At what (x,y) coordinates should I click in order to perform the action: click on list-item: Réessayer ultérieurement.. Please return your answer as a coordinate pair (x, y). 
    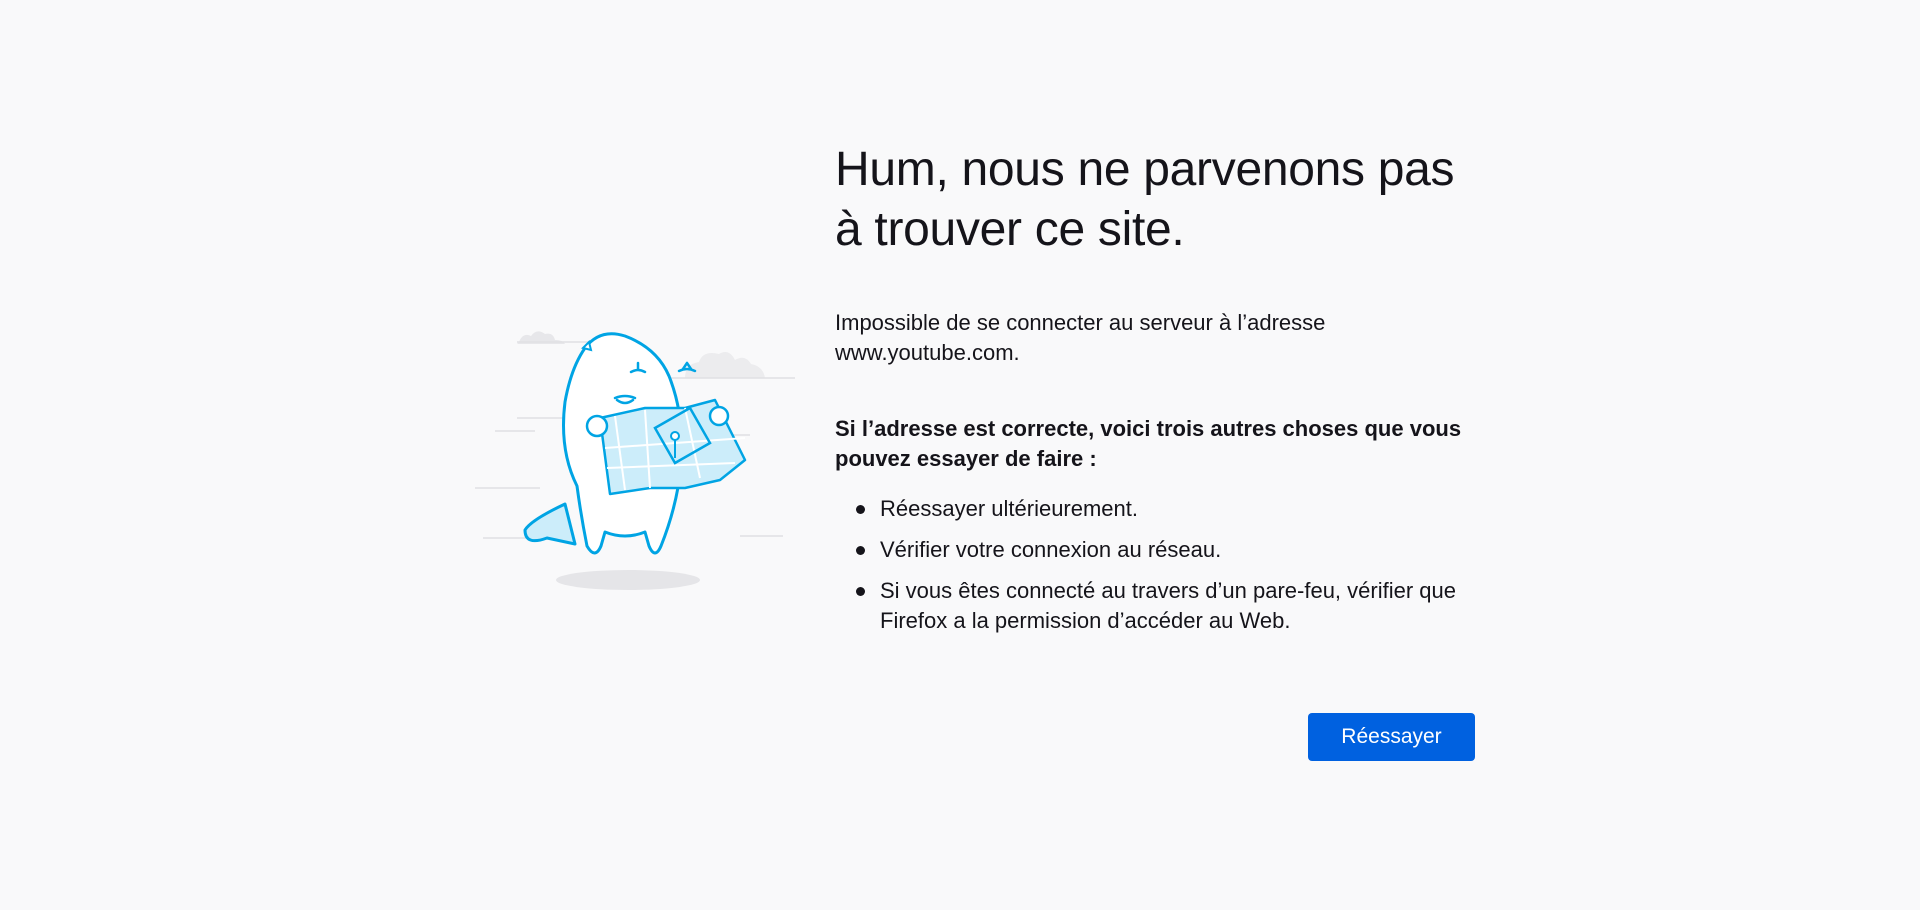
    Looking at the image, I should click on (1170, 509).